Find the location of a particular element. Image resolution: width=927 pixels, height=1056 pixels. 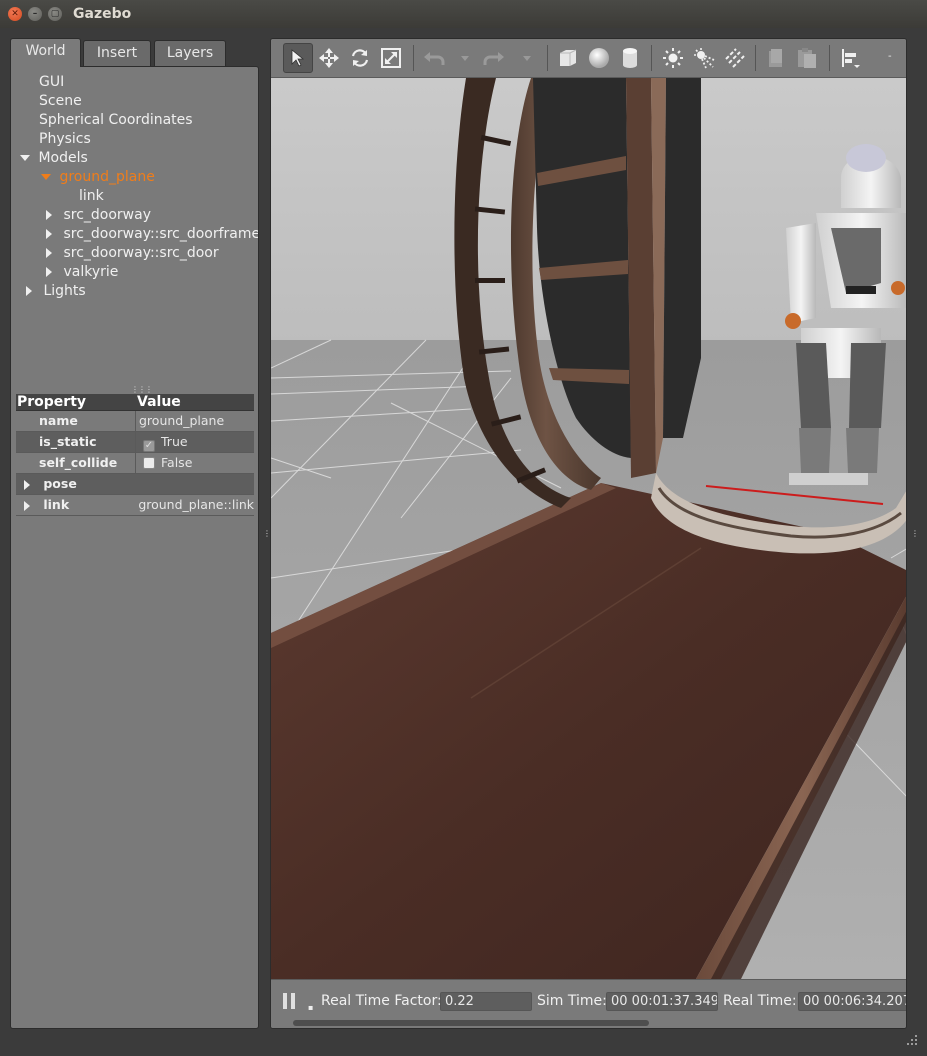

property-value-cell: False is located at coordinates (195, 463).